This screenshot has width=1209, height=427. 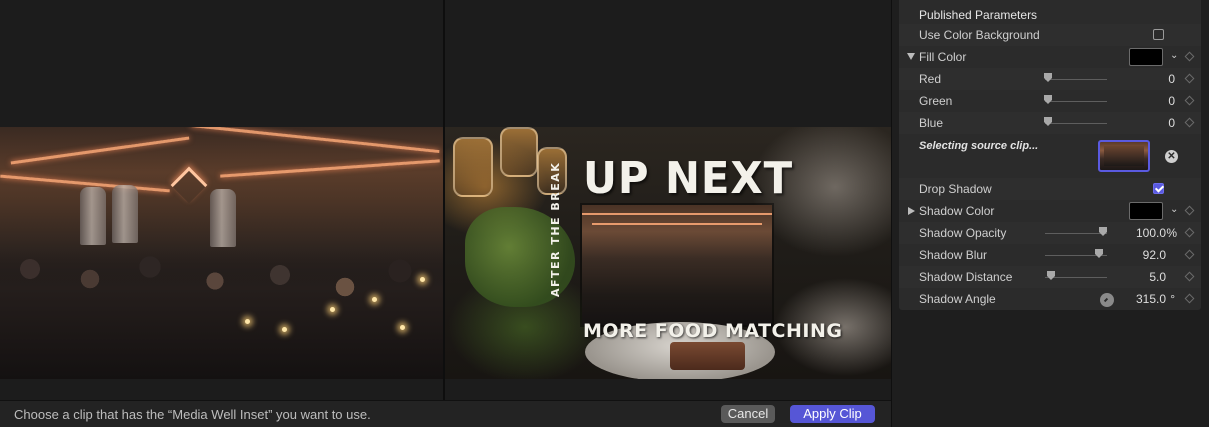 What do you see at coordinates (1050, 35) in the screenshot?
I see `use-color-background-row: Use Color Background` at bounding box center [1050, 35].